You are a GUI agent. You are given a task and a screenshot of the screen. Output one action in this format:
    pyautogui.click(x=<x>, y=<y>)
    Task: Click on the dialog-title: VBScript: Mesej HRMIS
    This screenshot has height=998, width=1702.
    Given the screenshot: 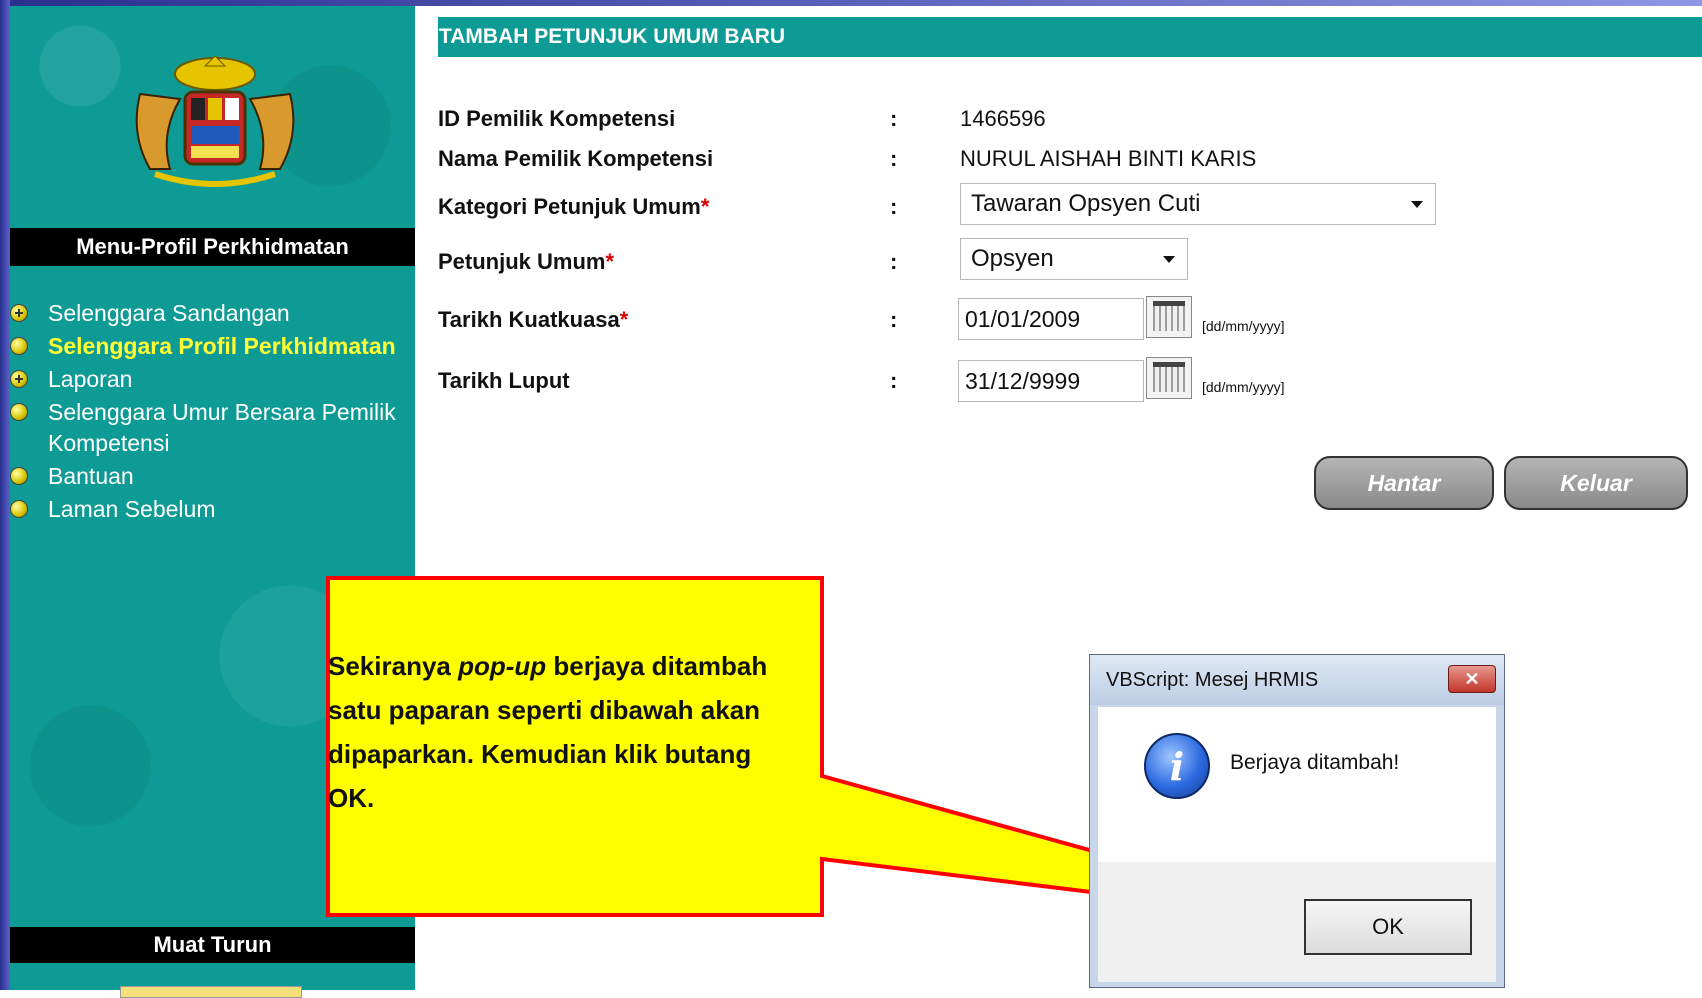 What is the action you would take?
    pyautogui.click(x=1297, y=680)
    